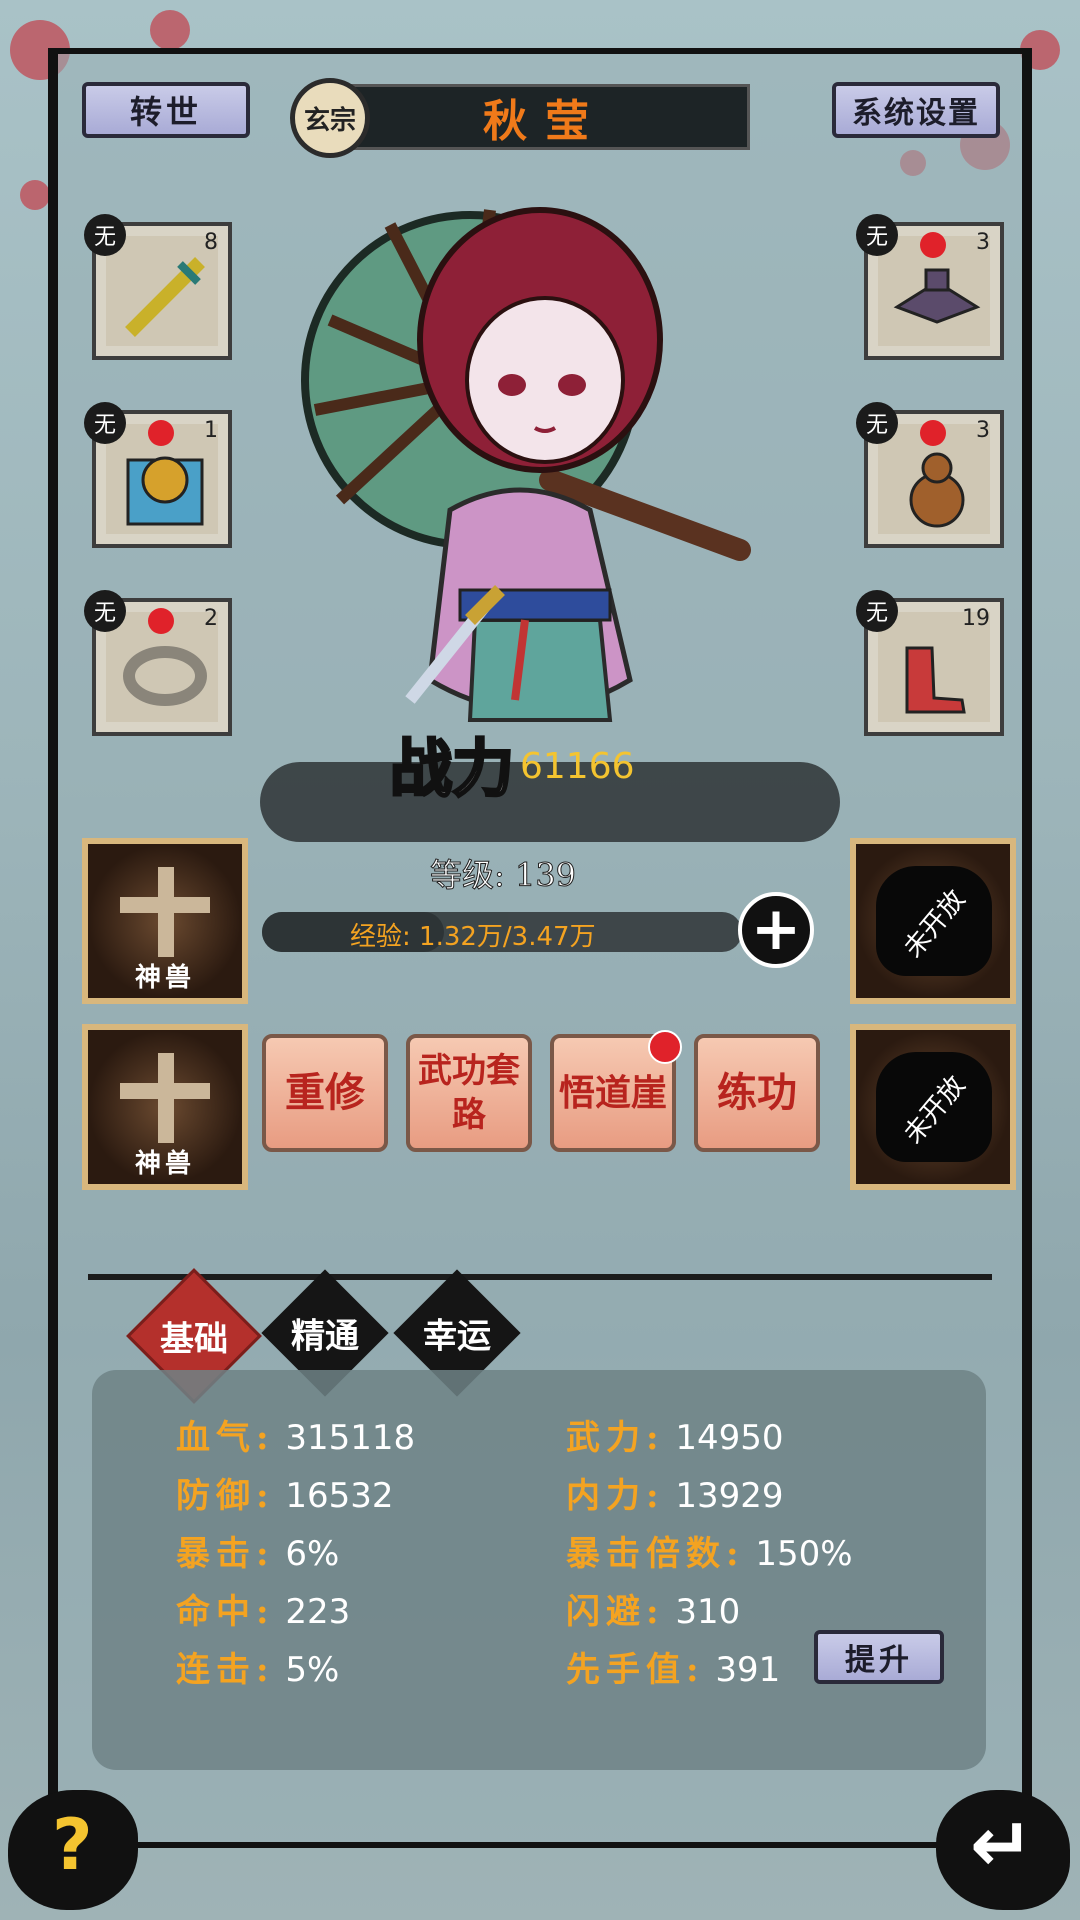  What do you see at coordinates (258, 1554) in the screenshot?
I see `stat-crit: 暴击: 6%` at bounding box center [258, 1554].